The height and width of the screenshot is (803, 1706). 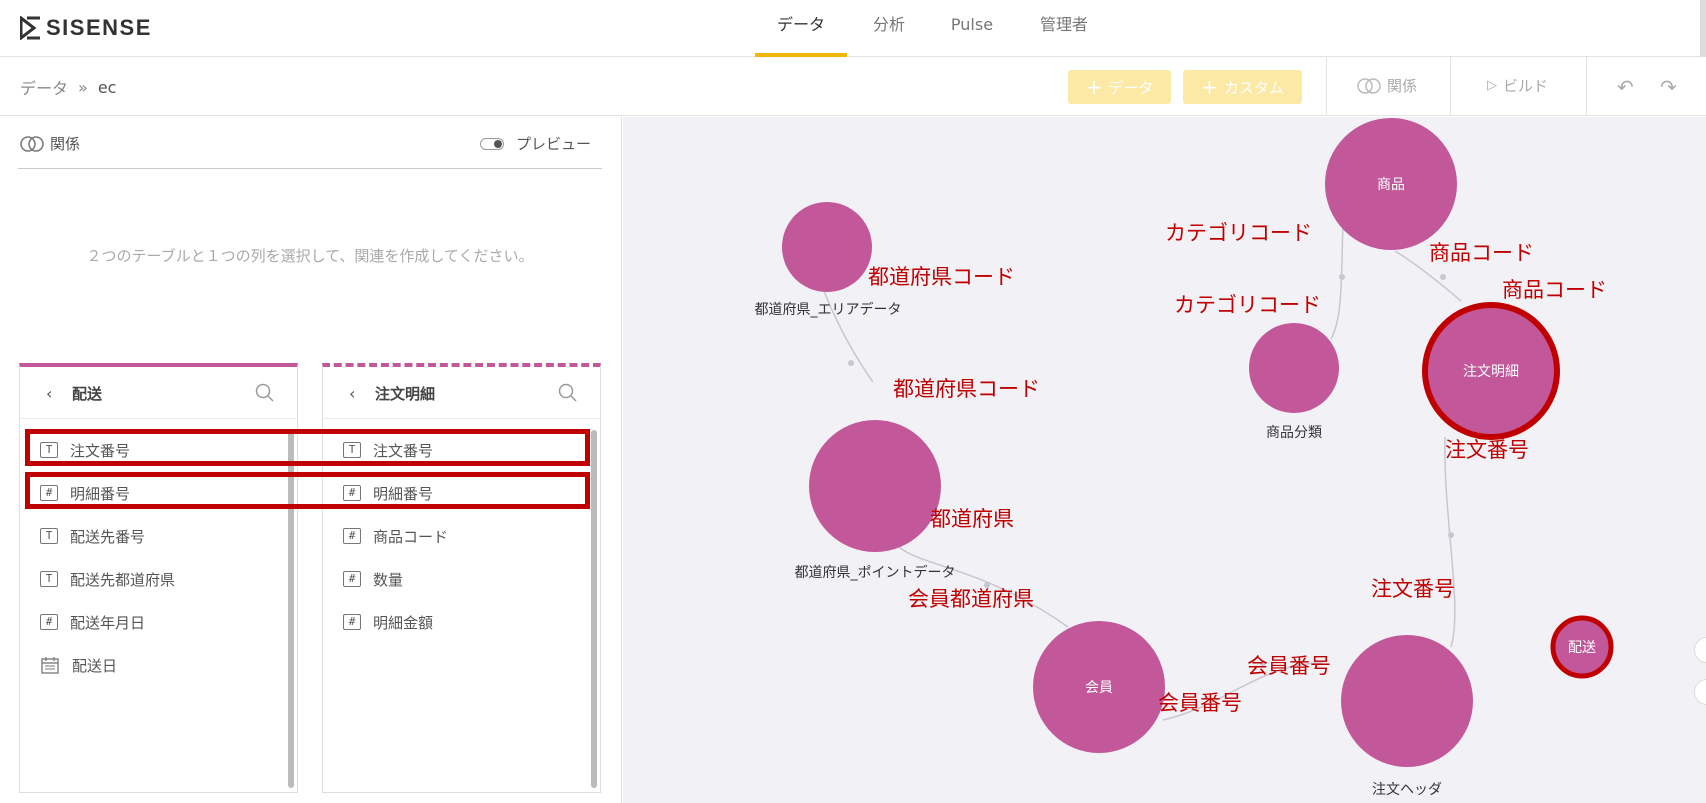 I want to click on relations-header: 関係, so click(x=50, y=143).